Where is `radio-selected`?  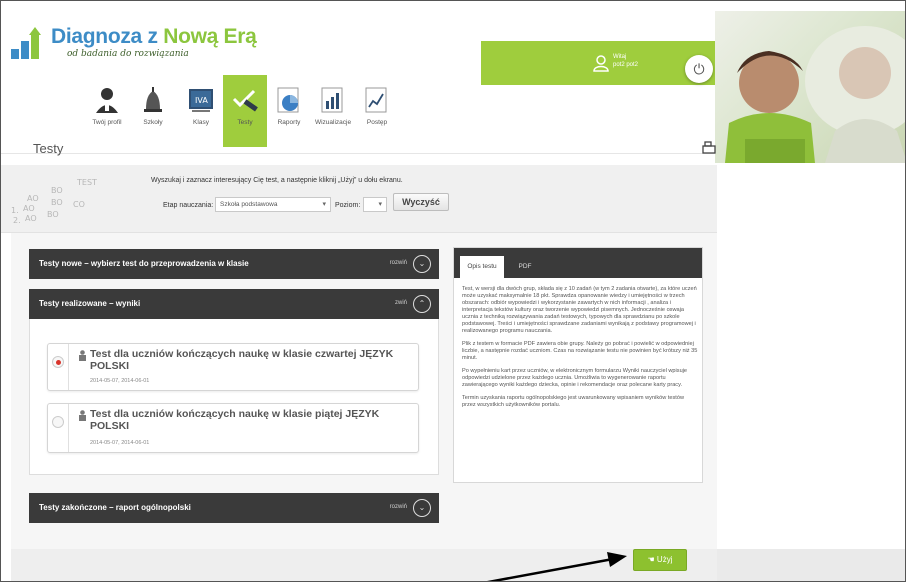 radio-selected is located at coordinates (58, 362).